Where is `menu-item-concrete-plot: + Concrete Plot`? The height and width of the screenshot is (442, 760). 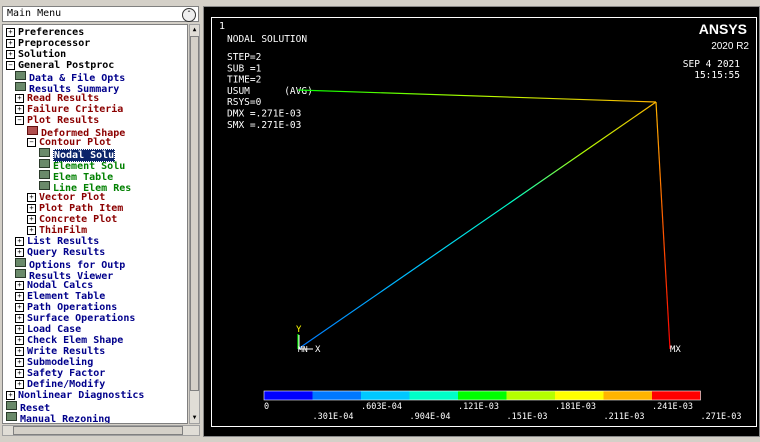 menu-item-concrete-plot: + Concrete Plot is located at coordinates (72, 219).